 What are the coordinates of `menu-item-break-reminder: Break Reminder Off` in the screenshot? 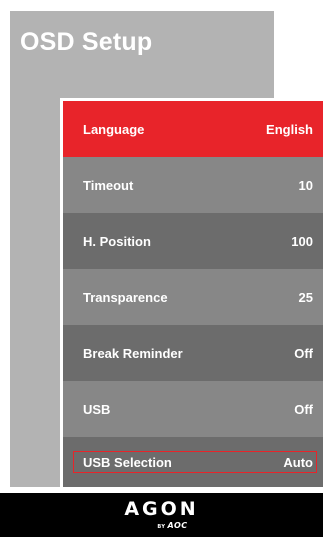 It's located at (193, 353).